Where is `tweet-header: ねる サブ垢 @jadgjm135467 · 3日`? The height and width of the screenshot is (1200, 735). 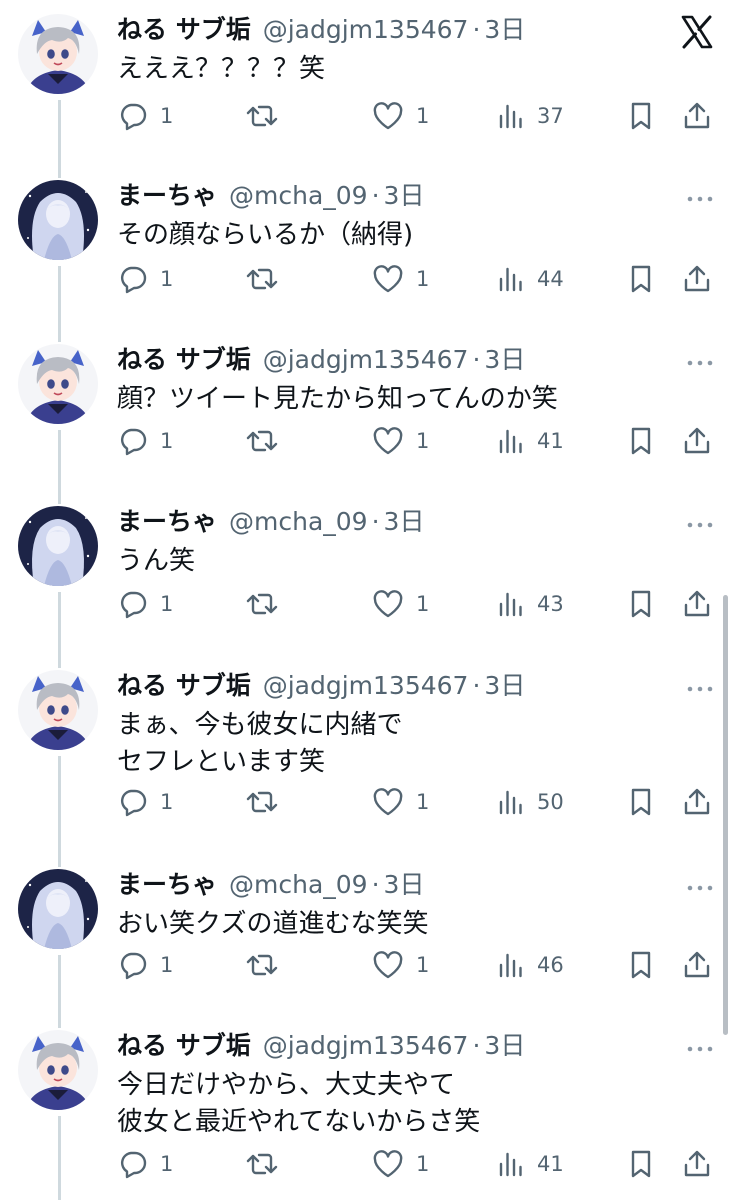 tweet-header: ねる サブ垢 @jadgjm135467 · 3日 is located at coordinates (321, 686).